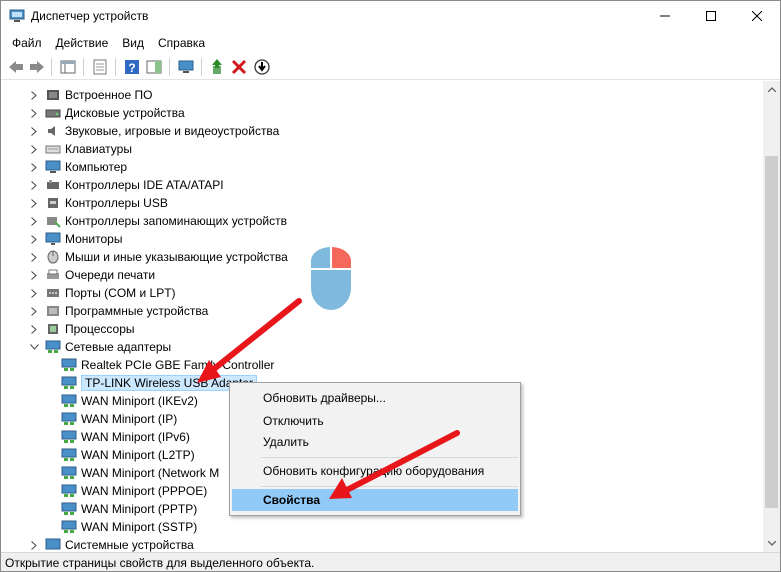 The image size is (781, 572). What do you see at coordinates (37, 67) in the screenshot?
I see `forward-arrow-icon` at bounding box center [37, 67].